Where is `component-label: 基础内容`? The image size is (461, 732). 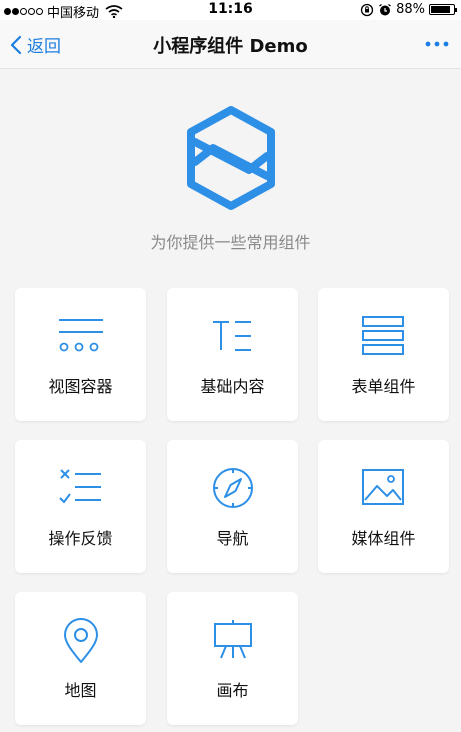 component-label: 基础内容 is located at coordinates (232, 386).